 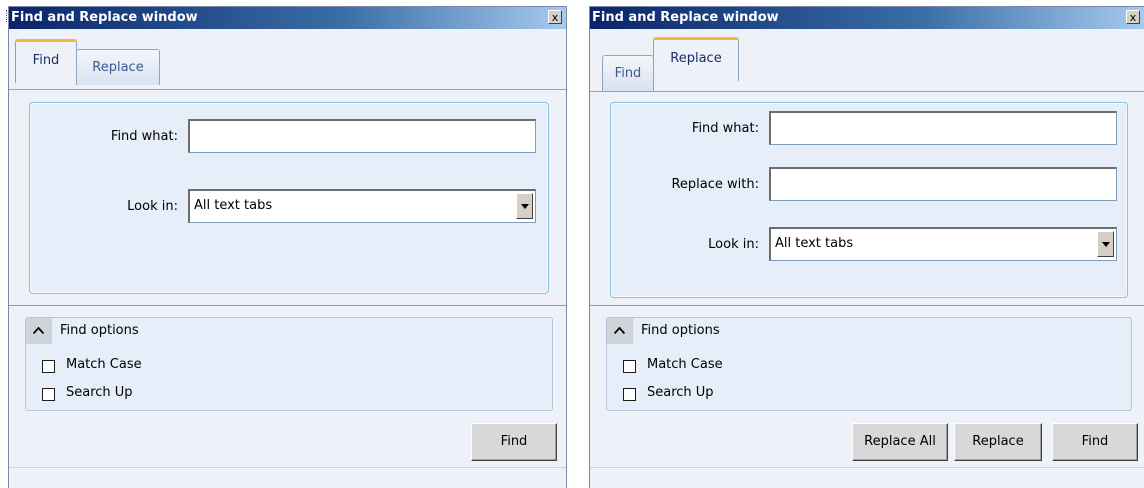 I want to click on replace-with-label: Replace with:, so click(x=715, y=184).